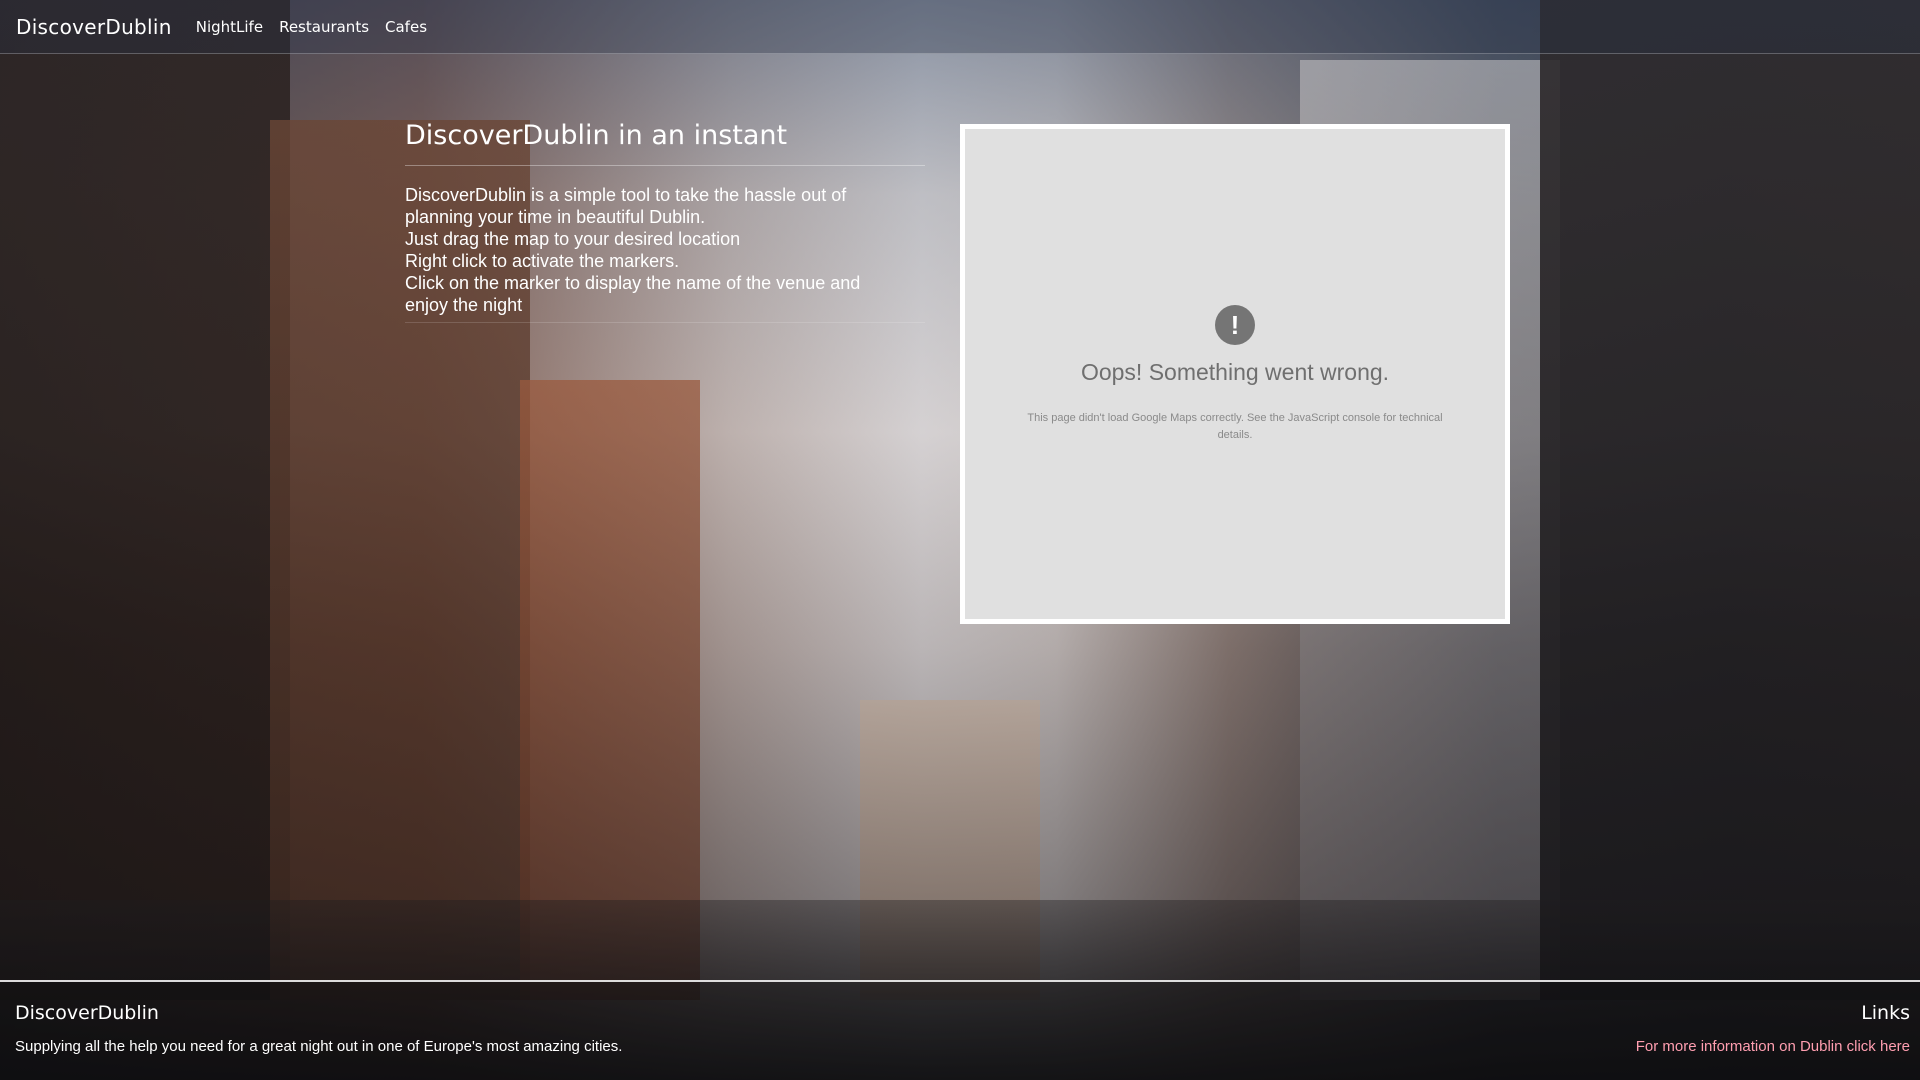 The height and width of the screenshot is (1080, 1920). Describe the element at coordinates (145, 500) in the screenshot. I see `background-building-left` at that location.